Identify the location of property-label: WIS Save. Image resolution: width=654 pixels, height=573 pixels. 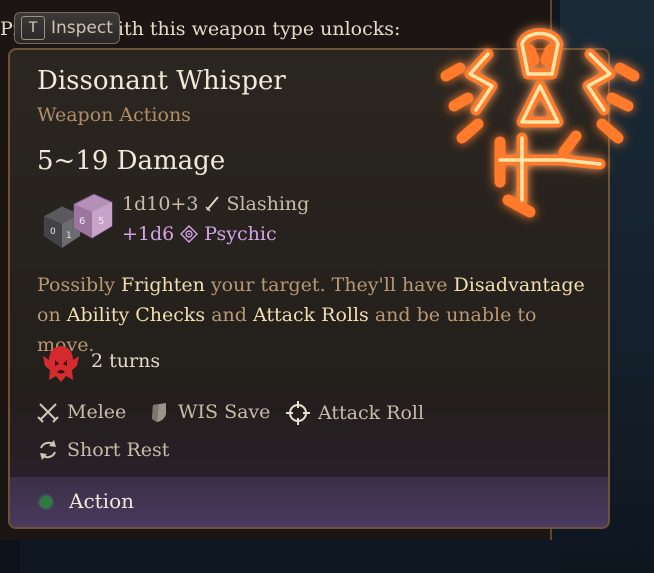
(224, 412).